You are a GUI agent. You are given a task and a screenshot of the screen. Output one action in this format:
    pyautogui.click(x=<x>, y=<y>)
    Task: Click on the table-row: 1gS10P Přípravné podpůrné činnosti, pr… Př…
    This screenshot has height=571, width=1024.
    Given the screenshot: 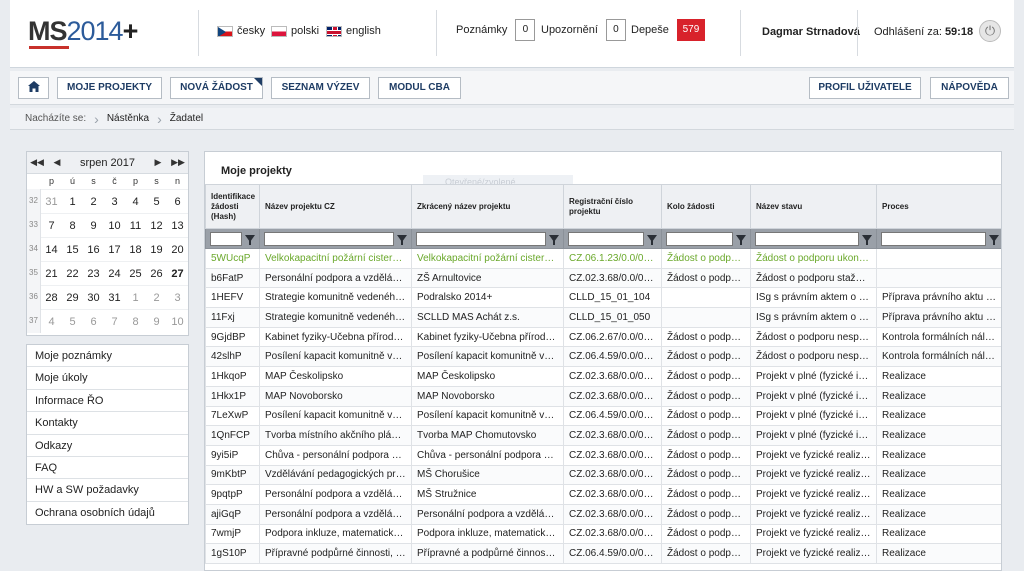 What is the action you would take?
    pyautogui.click(x=603, y=553)
    